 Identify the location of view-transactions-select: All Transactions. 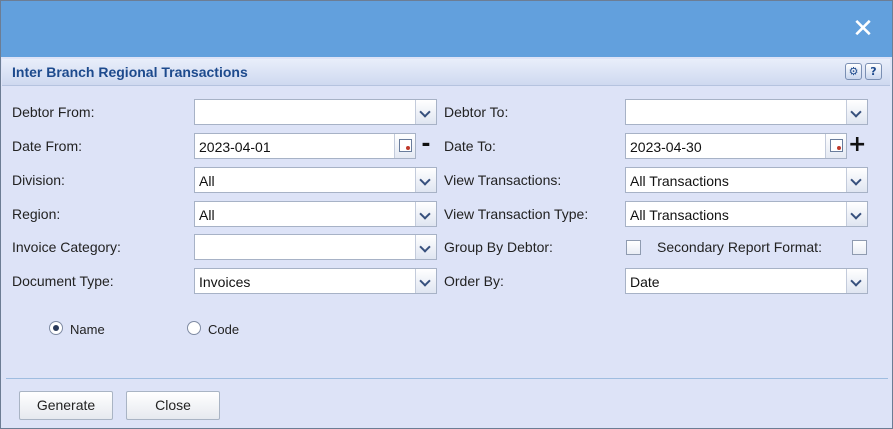
(746, 180).